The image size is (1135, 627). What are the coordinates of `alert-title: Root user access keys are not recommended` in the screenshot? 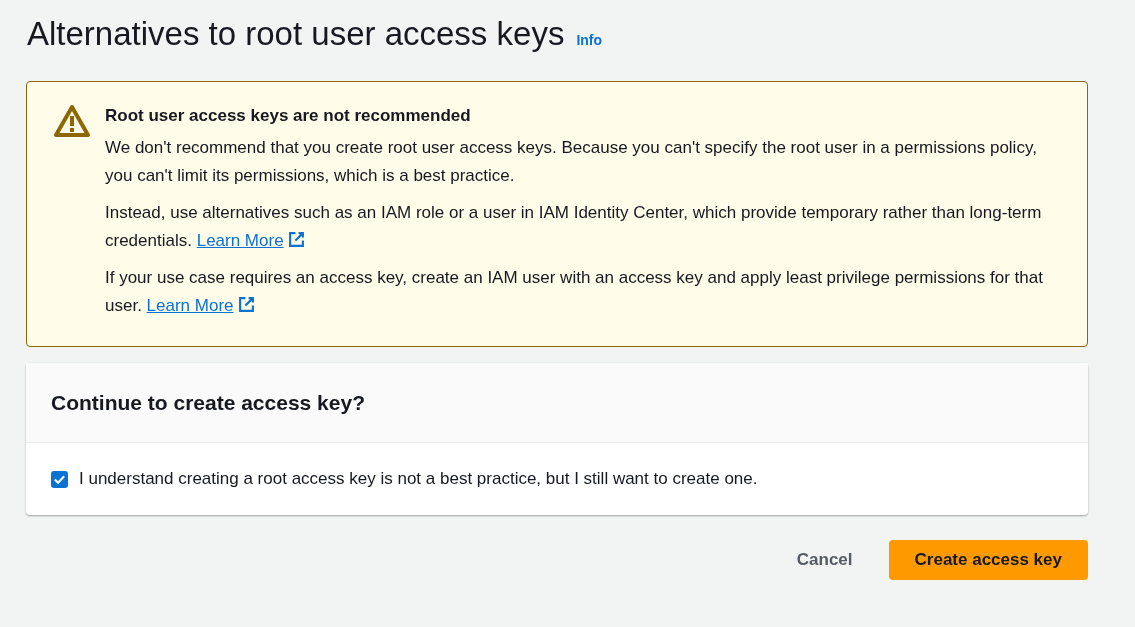 It's located at (288, 116).